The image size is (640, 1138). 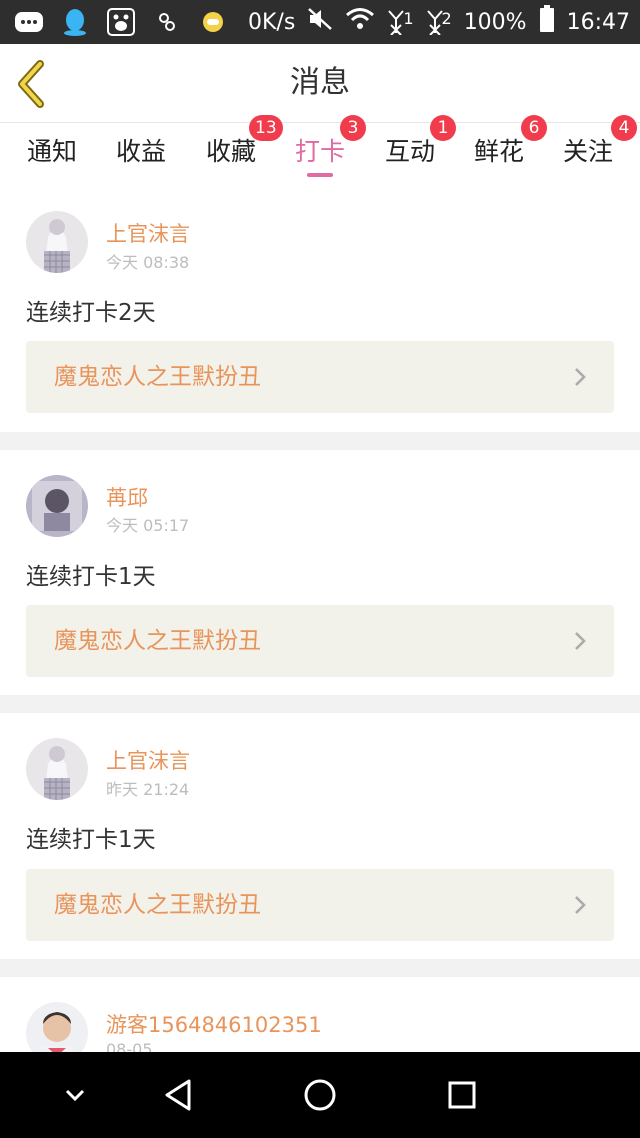 I want to click on back-triangle-icon, so click(x=178, y=1095).